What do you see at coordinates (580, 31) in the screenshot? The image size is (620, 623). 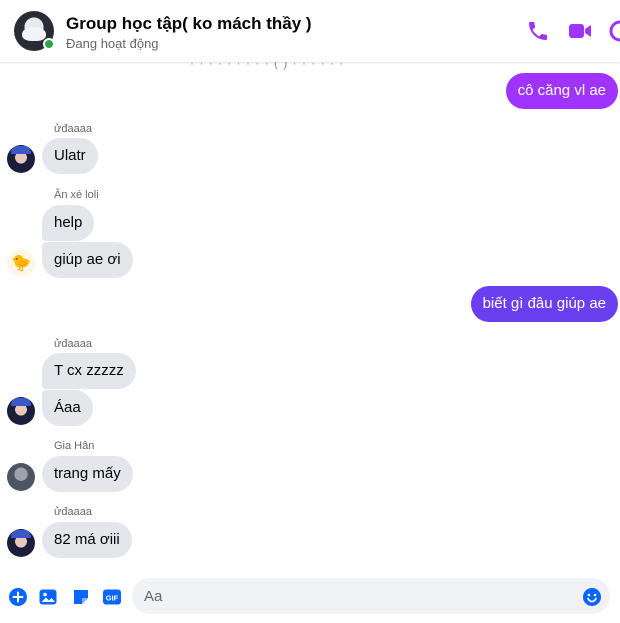 I see `video-icon` at bounding box center [580, 31].